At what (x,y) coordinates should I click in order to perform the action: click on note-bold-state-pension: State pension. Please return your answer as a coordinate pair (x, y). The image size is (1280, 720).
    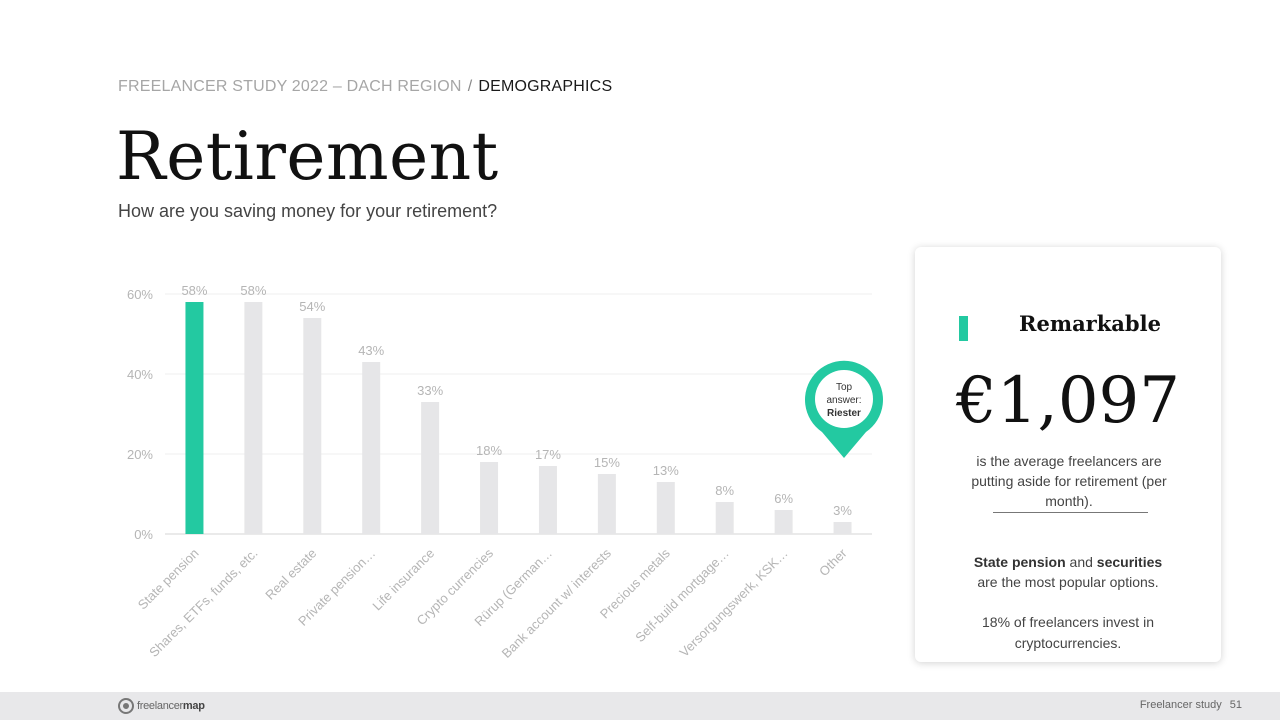
    Looking at the image, I should click on (1019, 562).